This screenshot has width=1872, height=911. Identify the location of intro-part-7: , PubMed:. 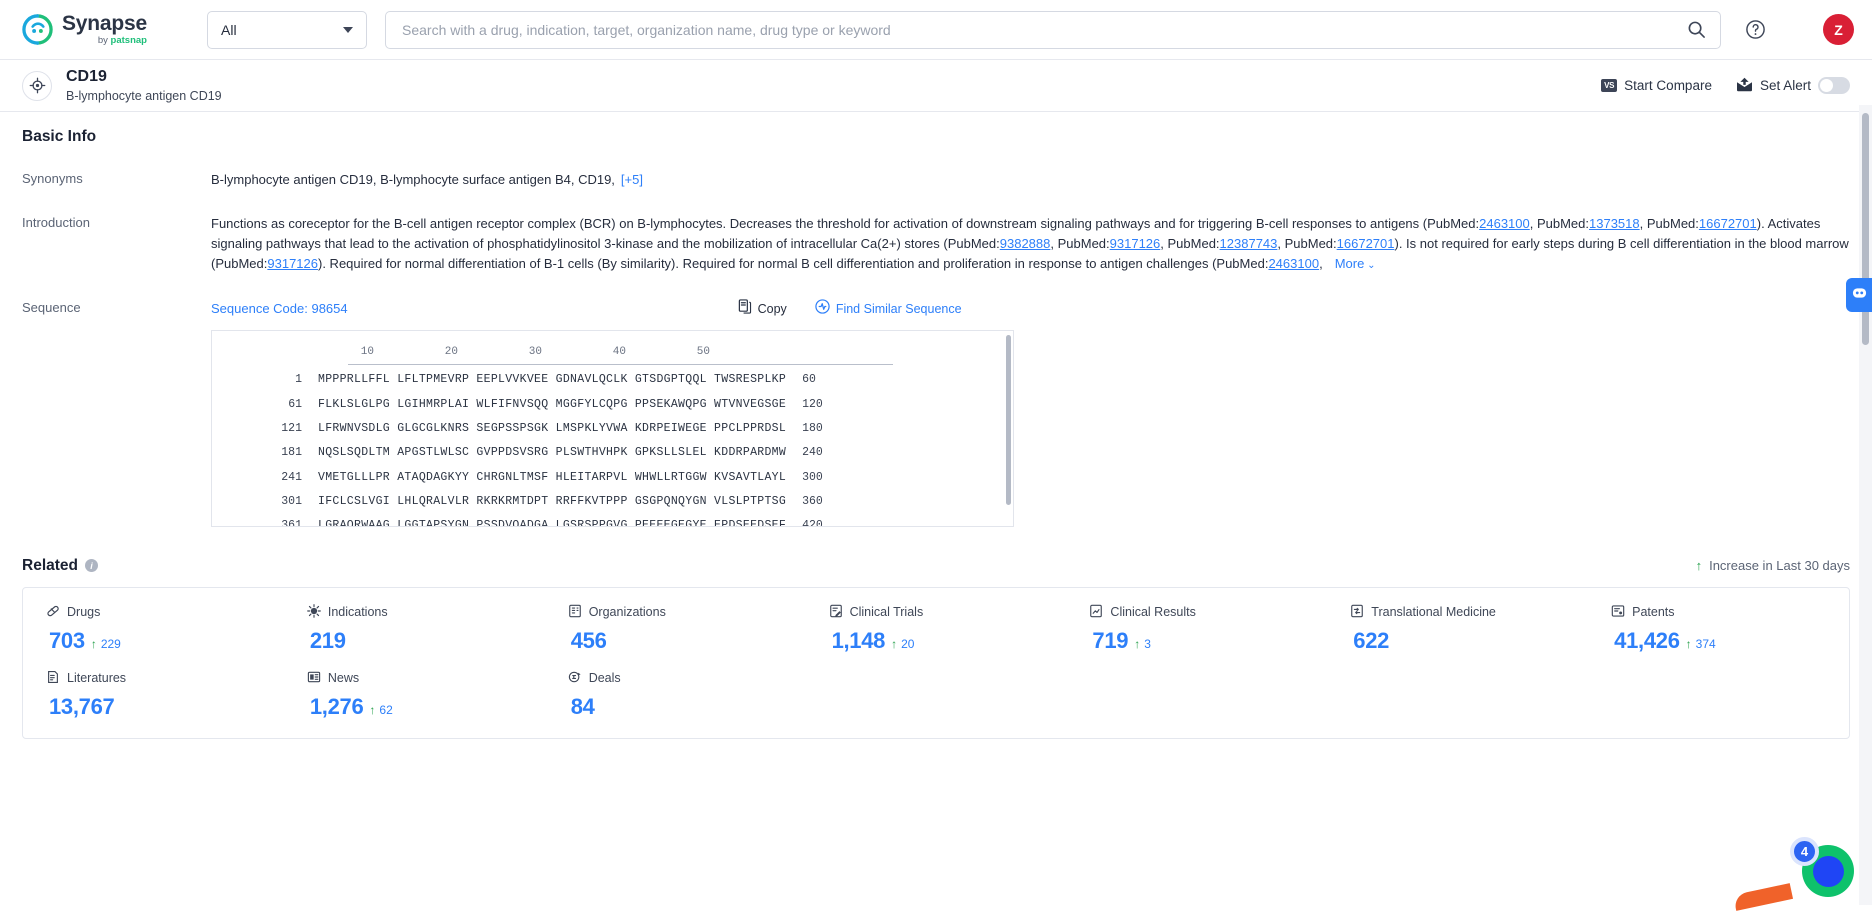
(1306, 243).